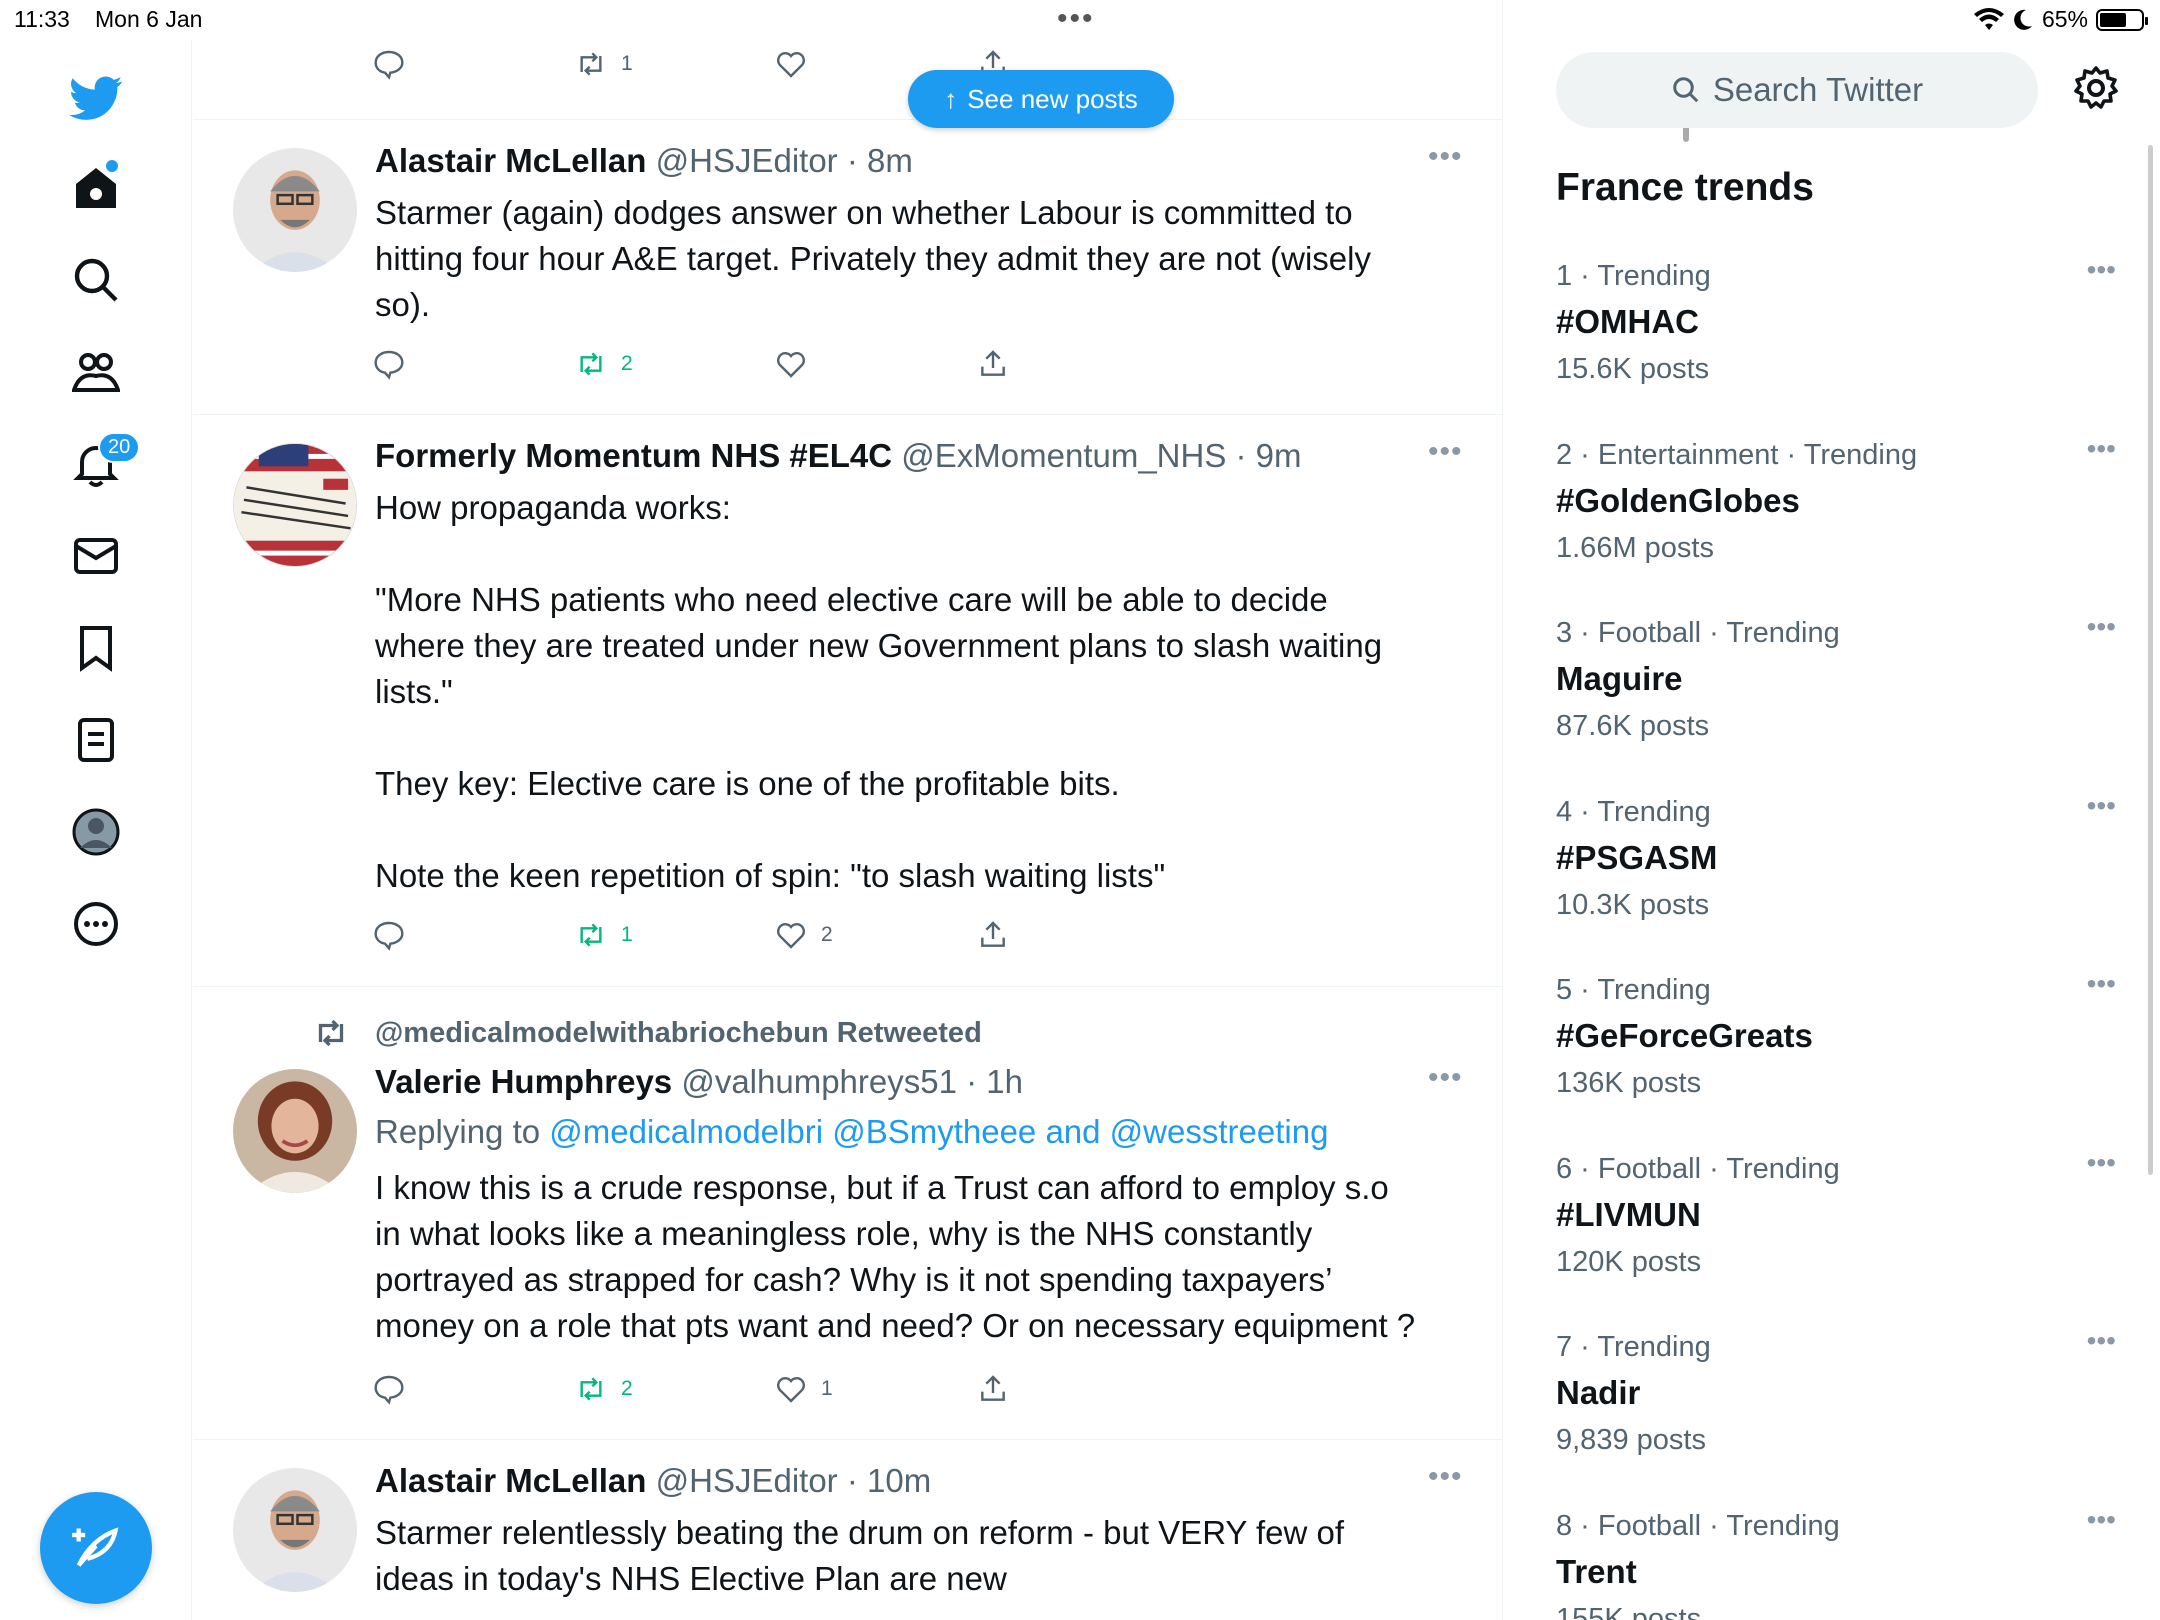  I want to click on tweet-partial: 1, so click(848, 60).